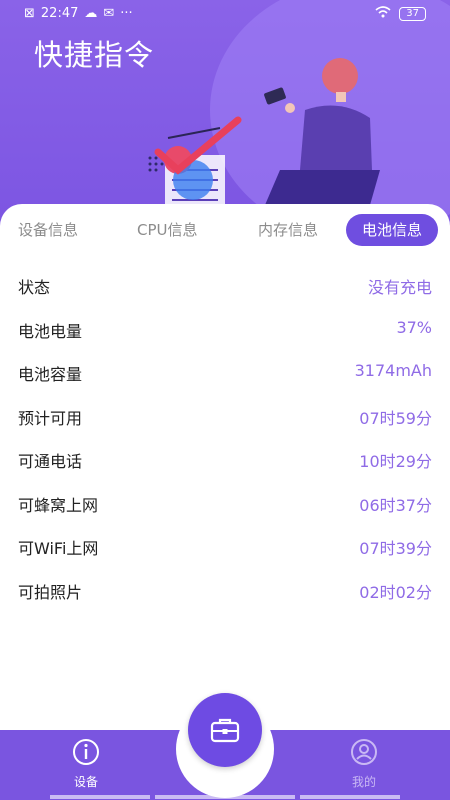  What do you see at coordinates (383, 14) in the screenshot?
I see `wifi-icon` at bounding box center [383, 14].